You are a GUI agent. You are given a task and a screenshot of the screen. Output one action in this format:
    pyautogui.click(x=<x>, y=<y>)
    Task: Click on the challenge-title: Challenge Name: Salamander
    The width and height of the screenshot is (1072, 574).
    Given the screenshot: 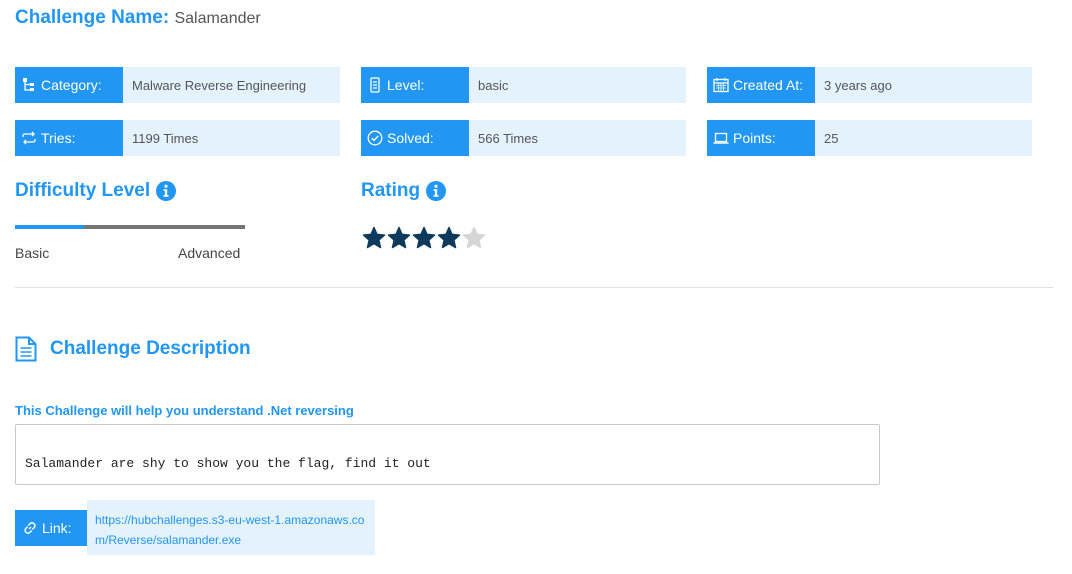 What is the action you would take?
    pyautogui.click(x=138, y=18)
    